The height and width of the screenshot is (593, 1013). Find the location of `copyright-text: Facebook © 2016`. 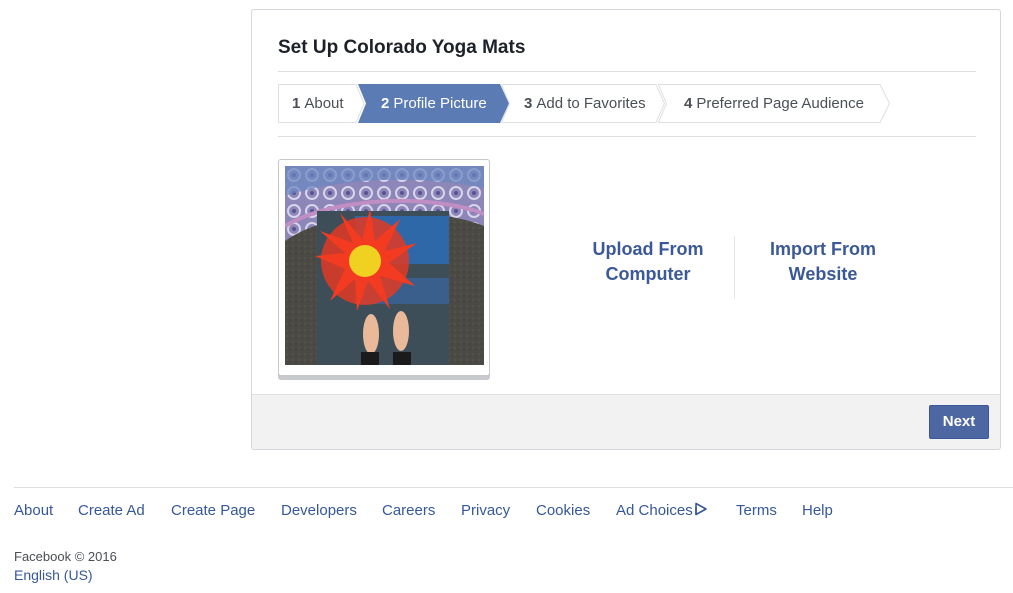

copyright-text: Facebook © 2016 is located at coordinates (65, 556).